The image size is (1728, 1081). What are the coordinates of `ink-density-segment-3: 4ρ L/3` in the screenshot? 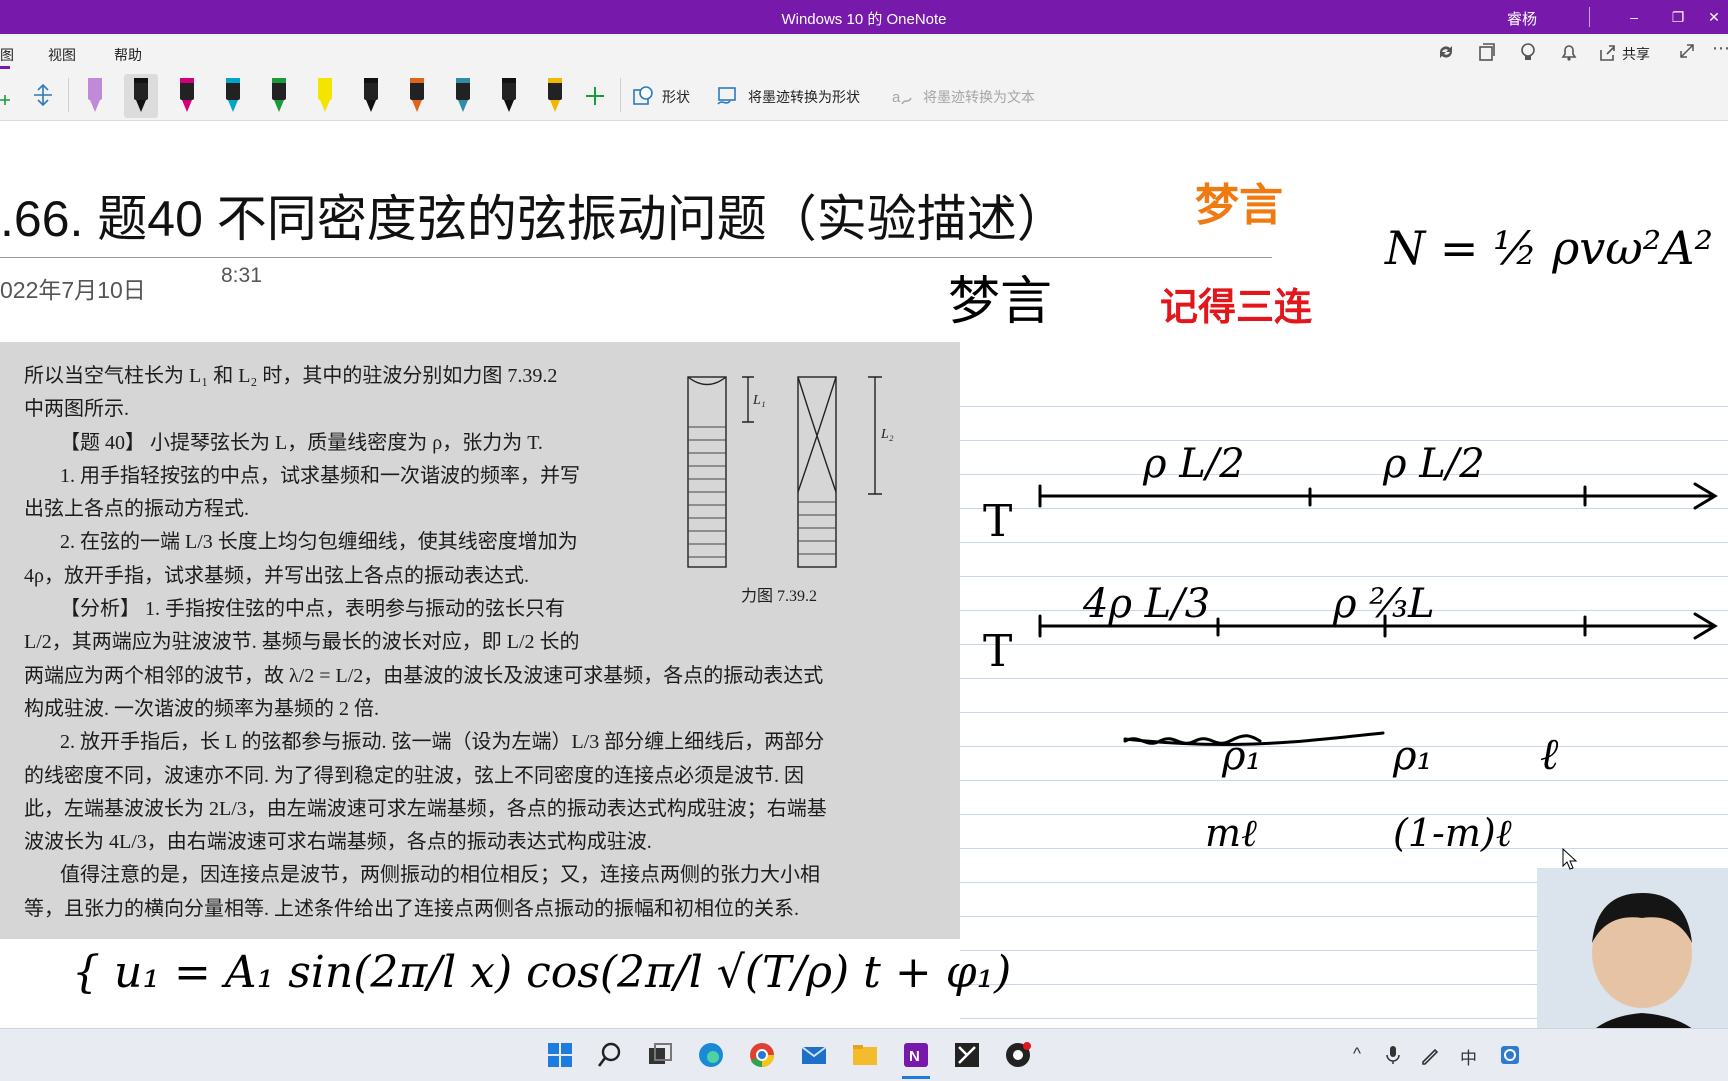 It's located at (1146, 604).